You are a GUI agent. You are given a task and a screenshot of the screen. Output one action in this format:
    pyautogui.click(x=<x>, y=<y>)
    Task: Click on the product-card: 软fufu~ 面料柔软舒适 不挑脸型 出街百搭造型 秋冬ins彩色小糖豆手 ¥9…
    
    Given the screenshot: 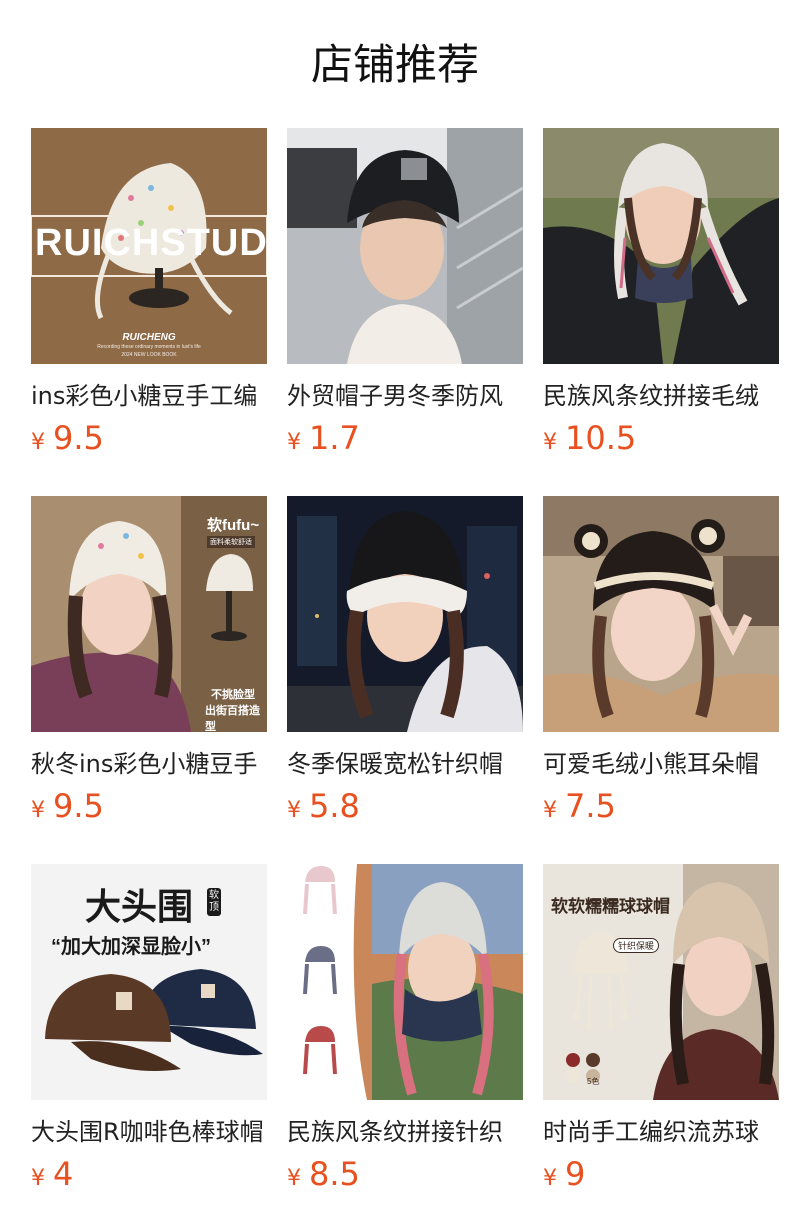 What is the action you would take?
    pyautogui.click(x=149, y=680)
    